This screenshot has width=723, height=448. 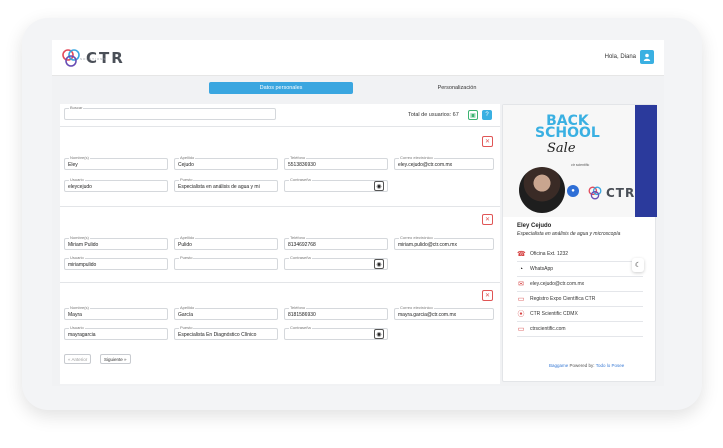 What do you see at coordinates (78, 359) in the screenshot?
I see `prev-page-button: « Anterior` at bounding box center [78, 359].